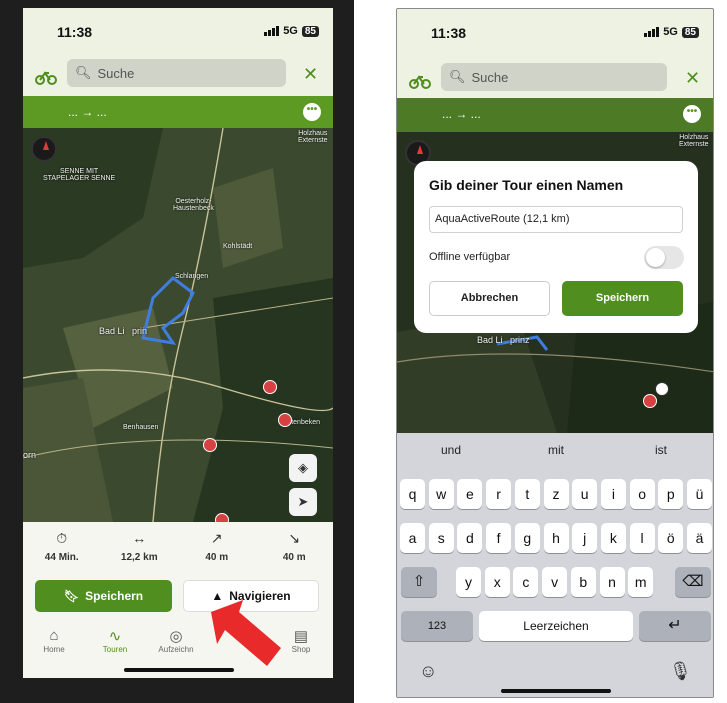 The image size is (727, 703). I want to click on key-k: k, so click(613, 538).